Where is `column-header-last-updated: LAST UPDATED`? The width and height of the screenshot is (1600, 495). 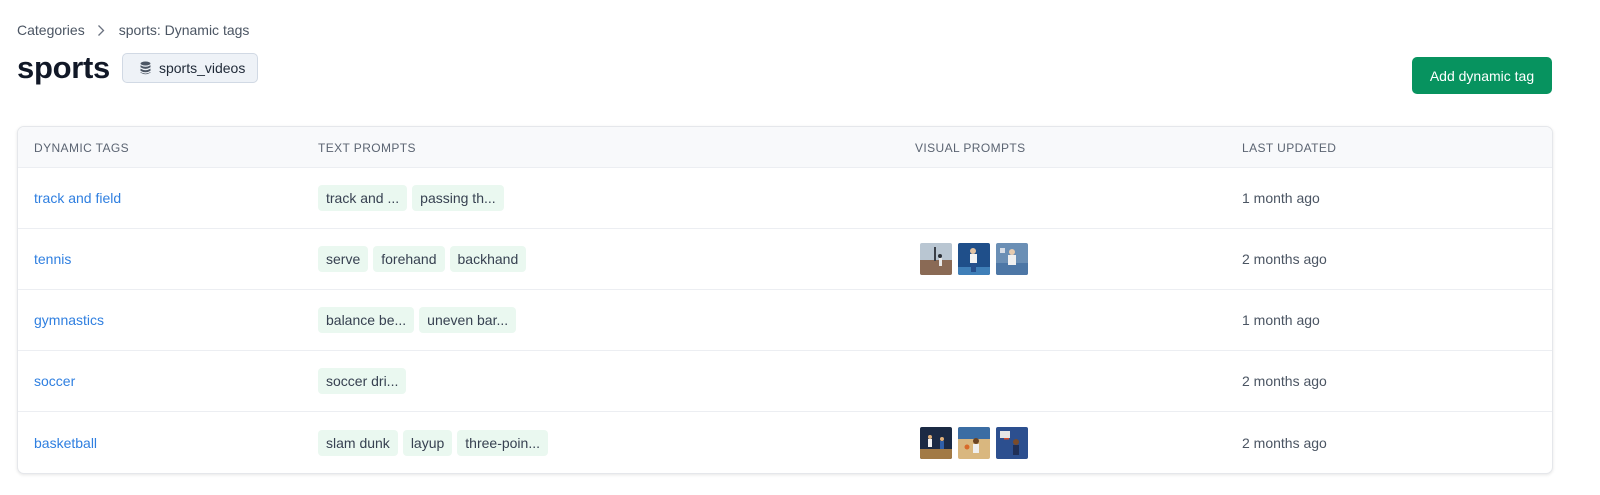
column-header-last-updated: LAST UPDATED is located at coordinates (1289, 148).